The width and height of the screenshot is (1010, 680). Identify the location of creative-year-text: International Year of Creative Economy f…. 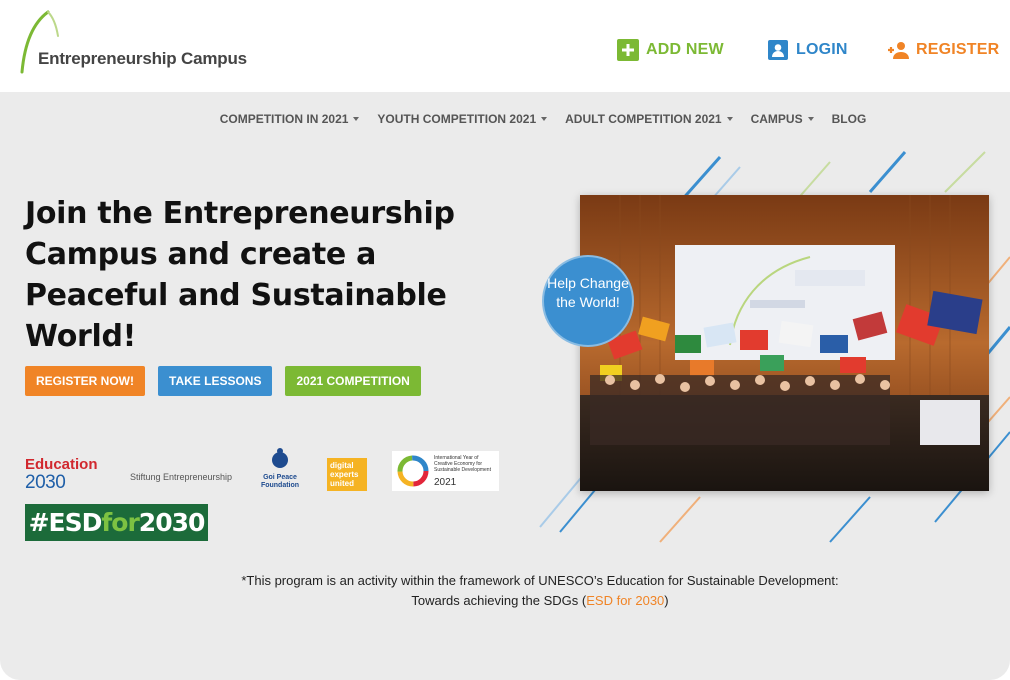
(462, 464).